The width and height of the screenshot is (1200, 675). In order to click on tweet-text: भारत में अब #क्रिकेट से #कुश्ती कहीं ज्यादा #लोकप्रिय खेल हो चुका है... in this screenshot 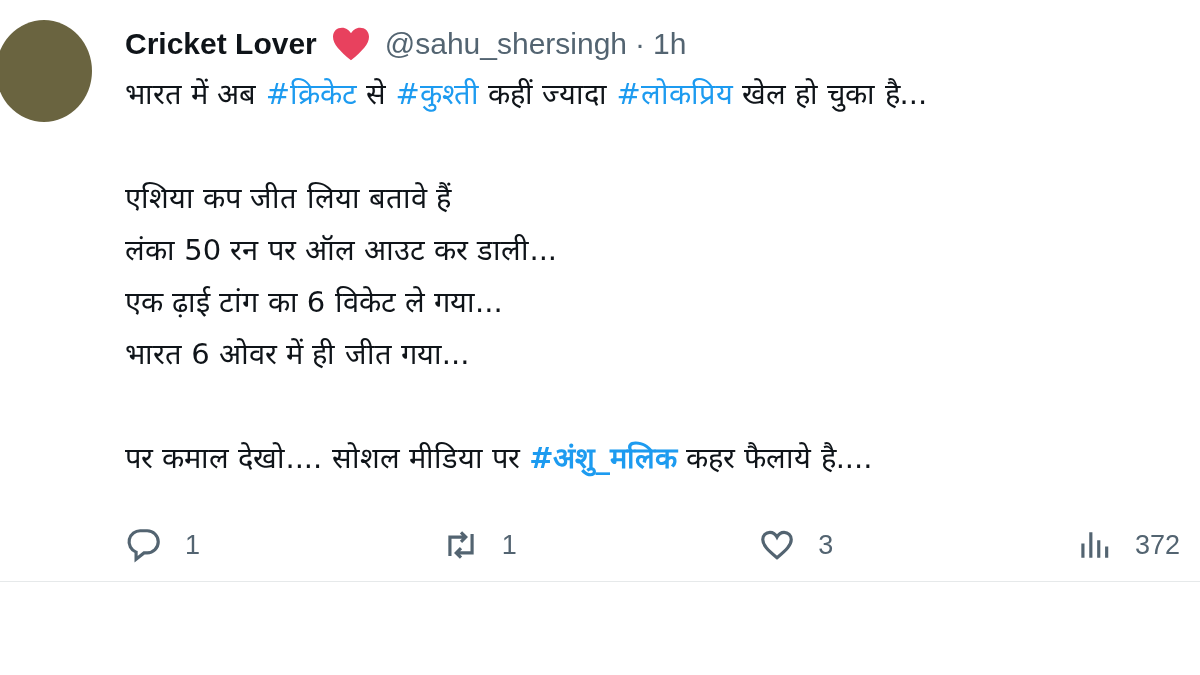, I will do `click(526, 95)`.